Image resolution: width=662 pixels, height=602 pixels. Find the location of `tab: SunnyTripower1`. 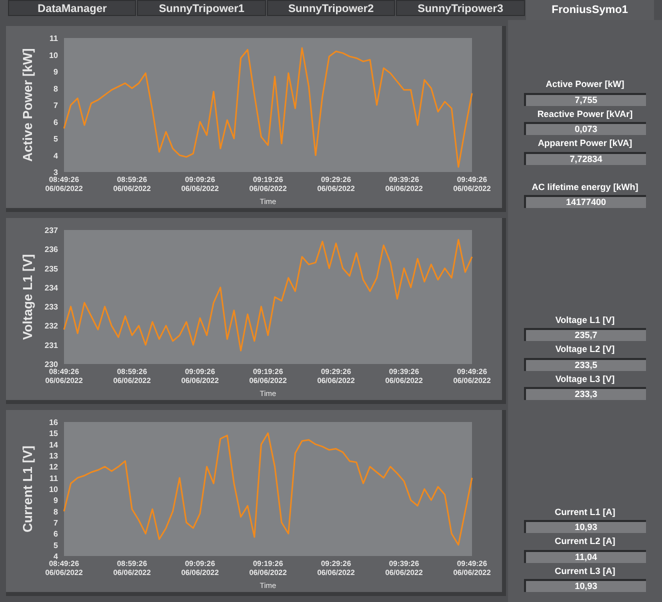

tab: SunnyTripower1 is located at coordinates (201, 8).